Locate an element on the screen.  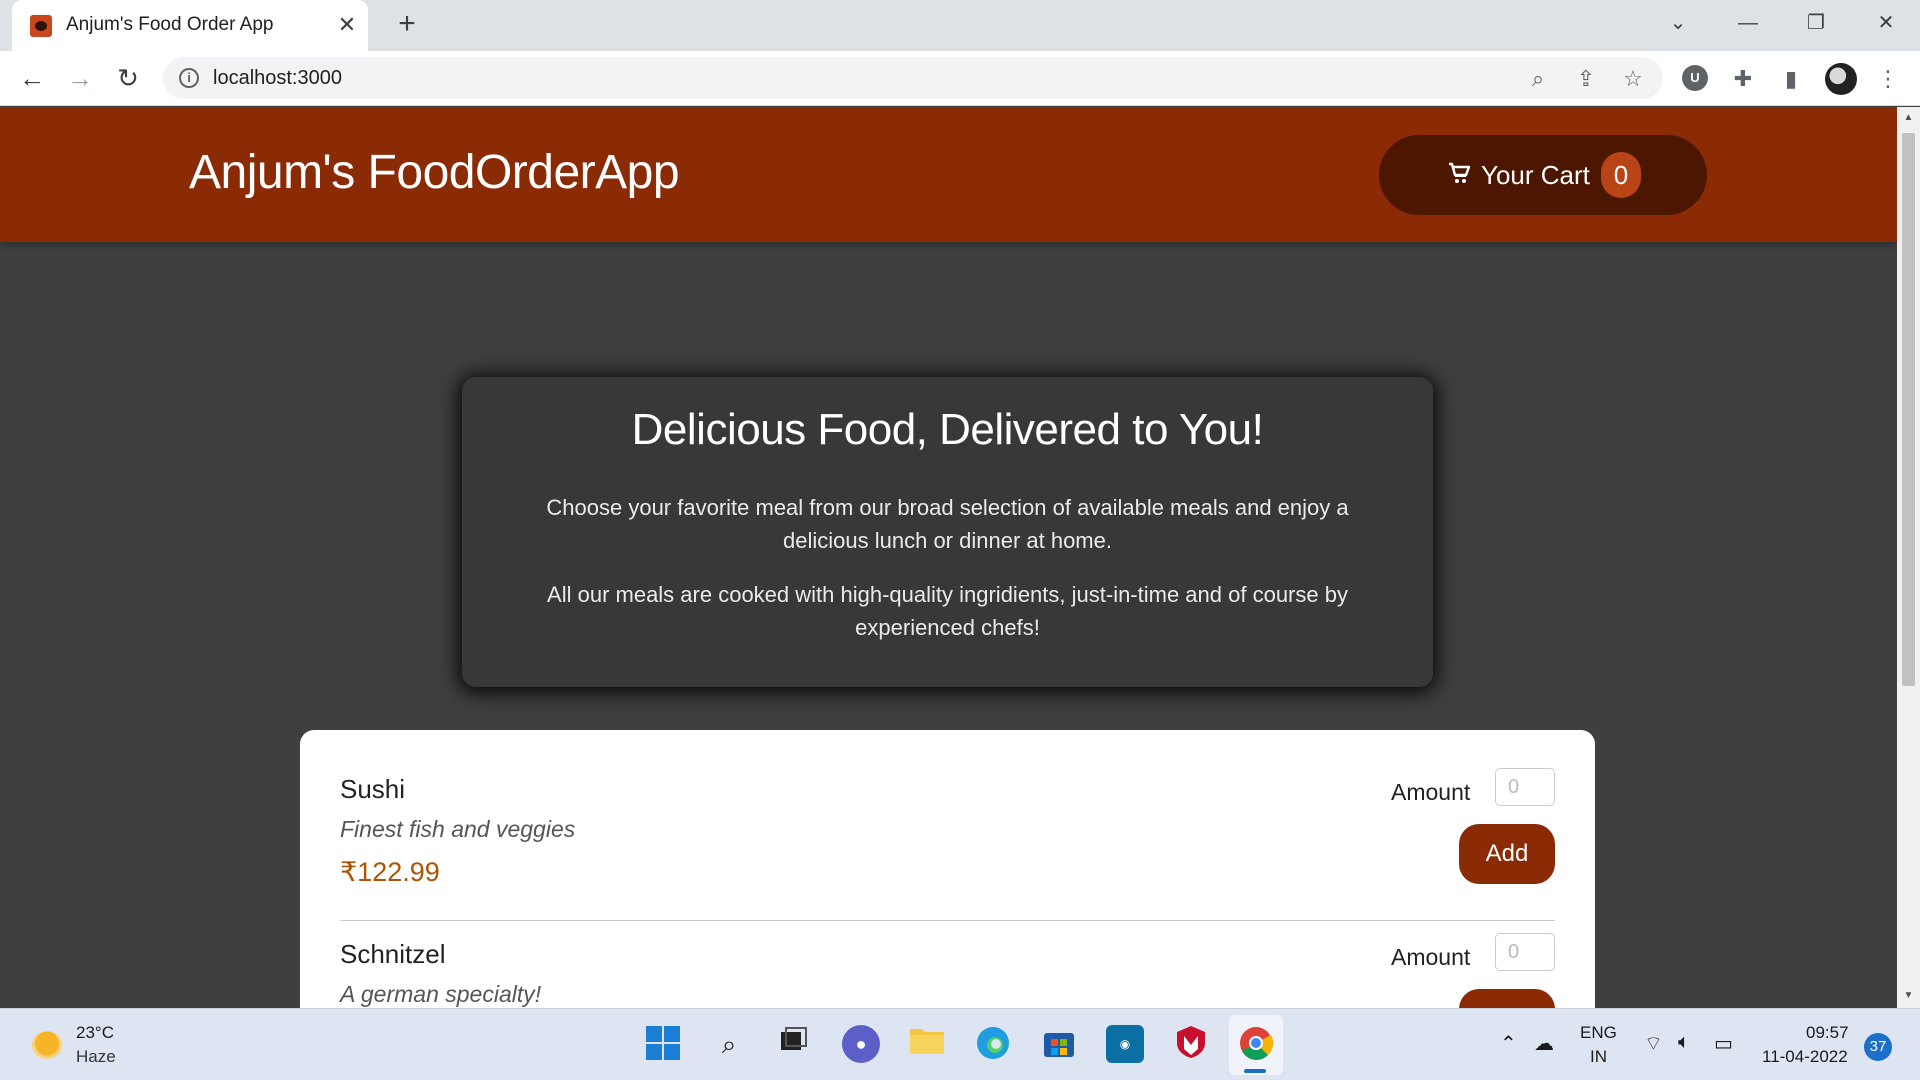
edge-svg is located at coordinates (993, 1043).